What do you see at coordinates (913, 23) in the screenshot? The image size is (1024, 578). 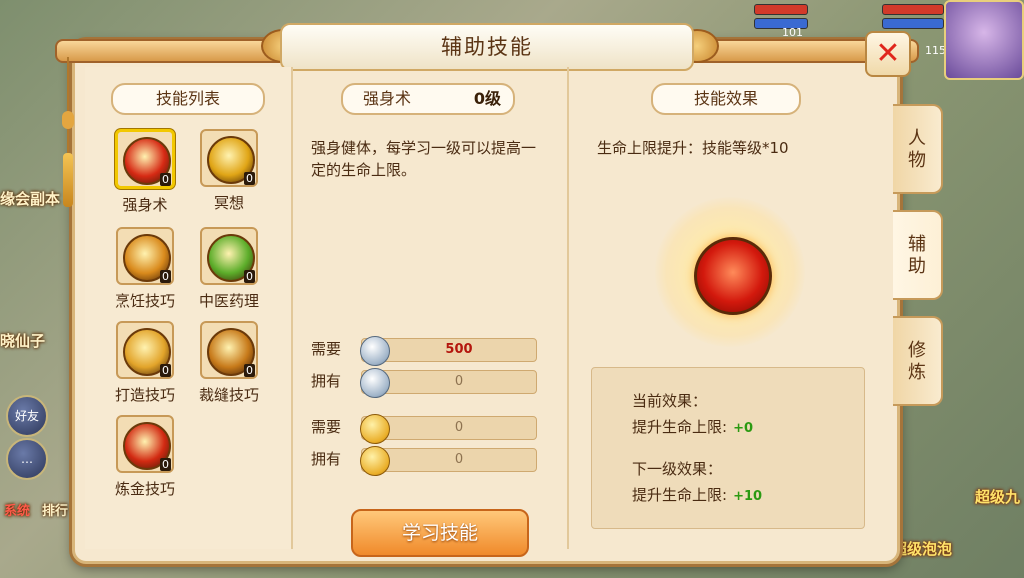 I see `player-mp-bar` at bounding box center [913, 23].